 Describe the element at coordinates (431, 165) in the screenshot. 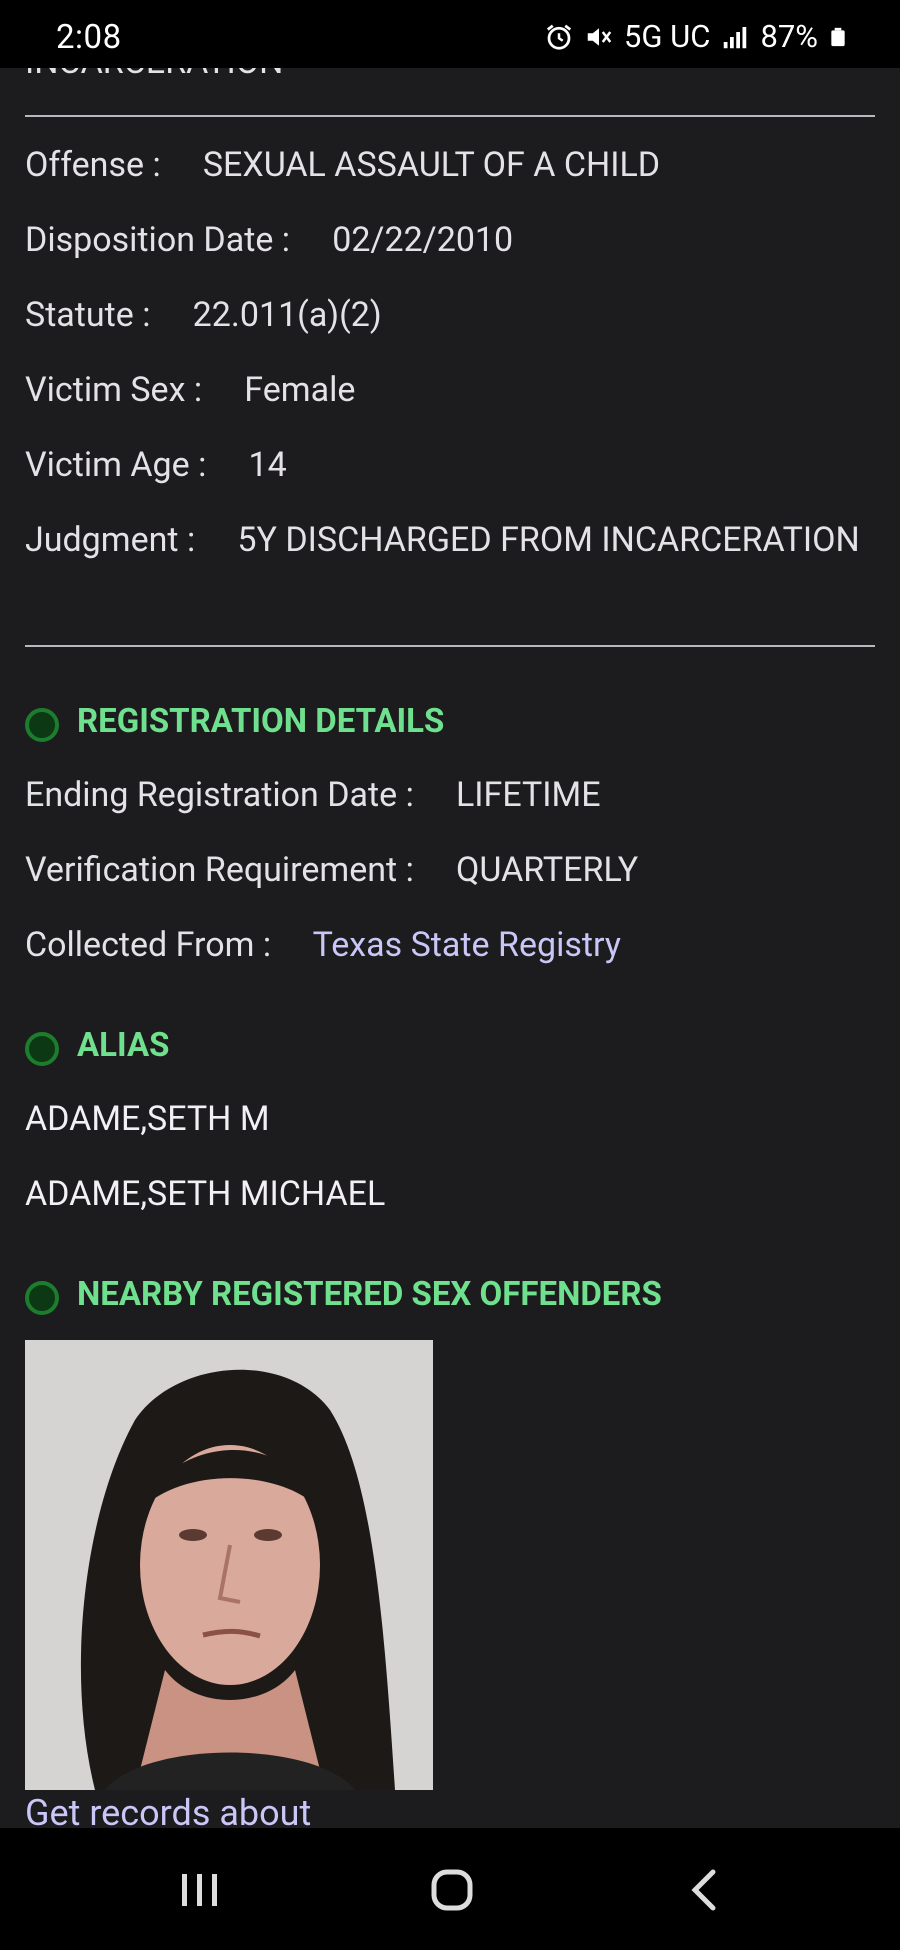

I see `offense-value: SEXUAL ASSAULT OF A CHILD` at that location.